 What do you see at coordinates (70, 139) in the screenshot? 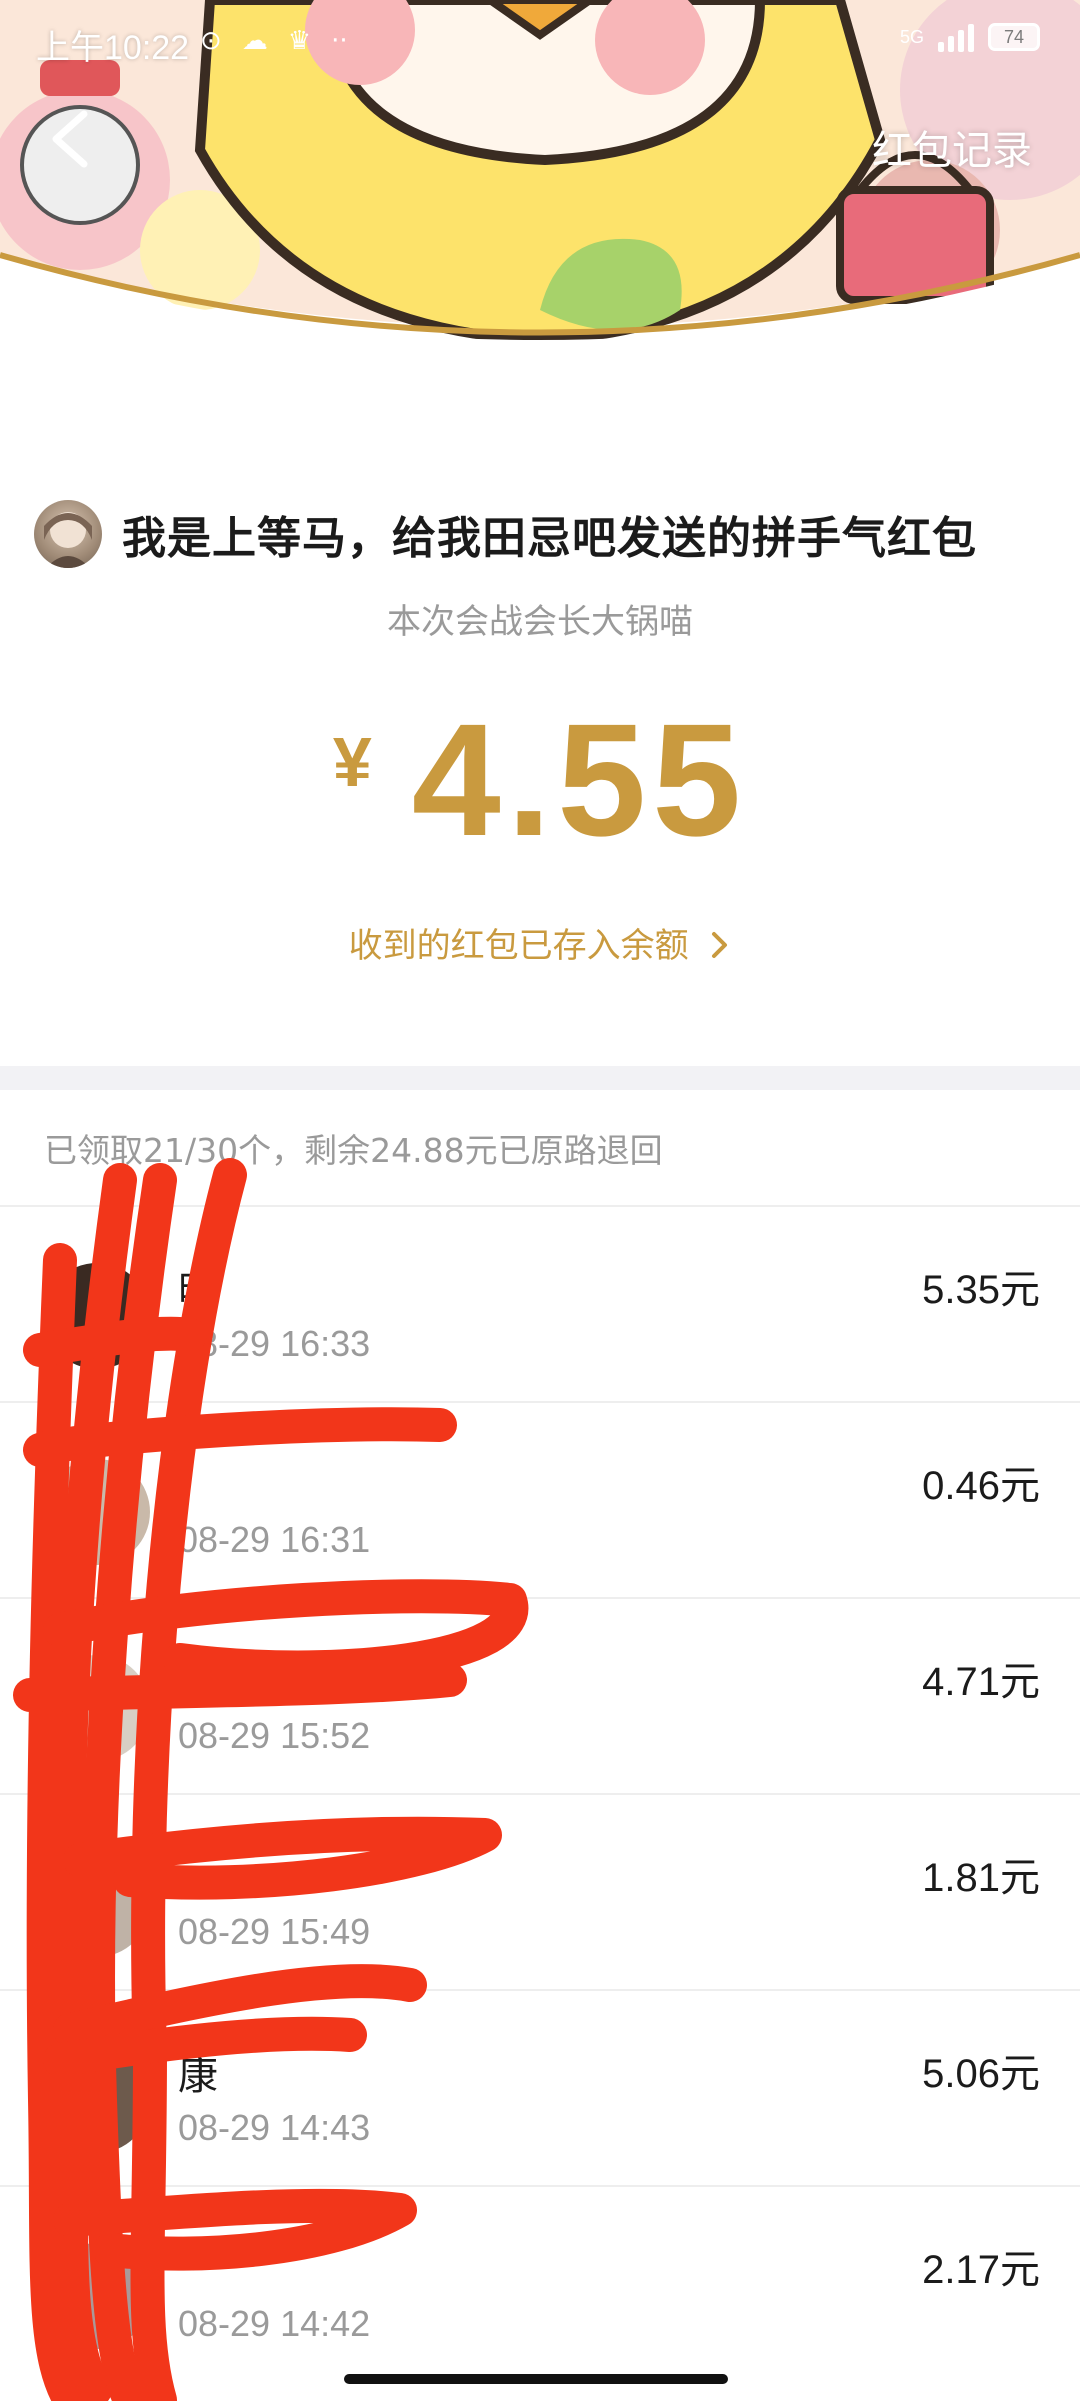
I see `back-arrow-icon` at bounding box center [70, 139].